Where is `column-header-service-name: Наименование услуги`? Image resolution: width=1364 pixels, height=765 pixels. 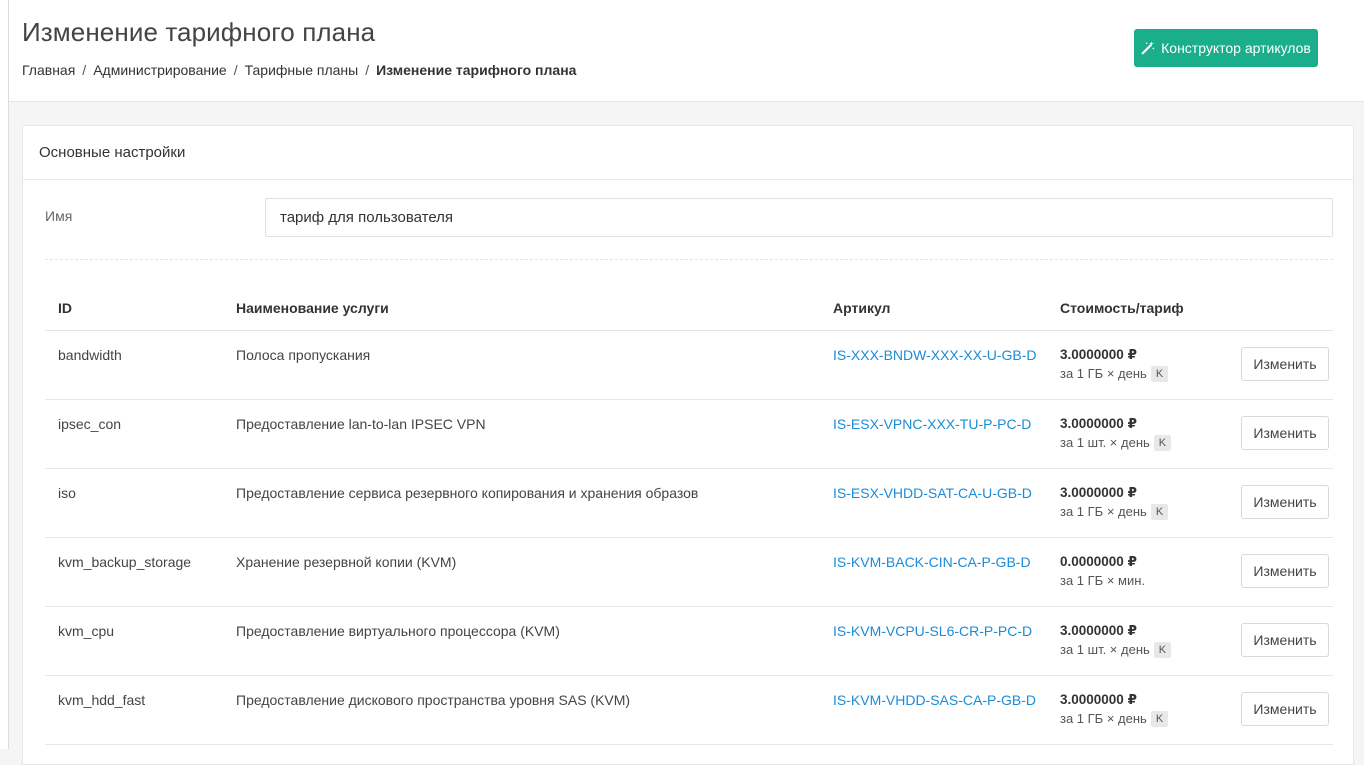
column-header-service-name: Наименование услуги is located at coordinates (521, 308).